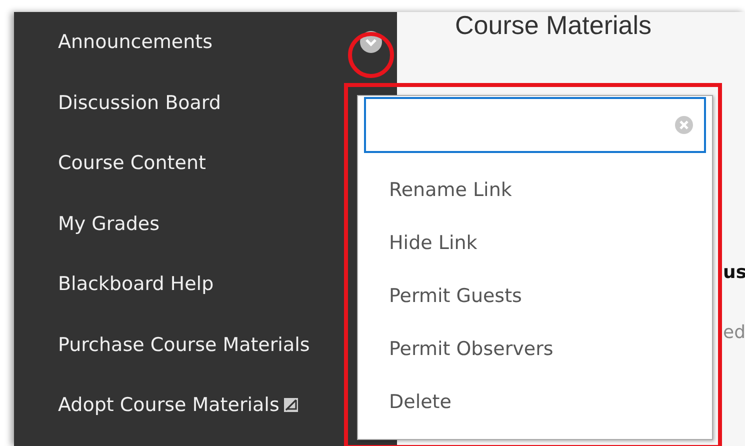 This screenshot has height=446, width=745. I want to click on menu-item: Permit Observers, so click(471, 349).